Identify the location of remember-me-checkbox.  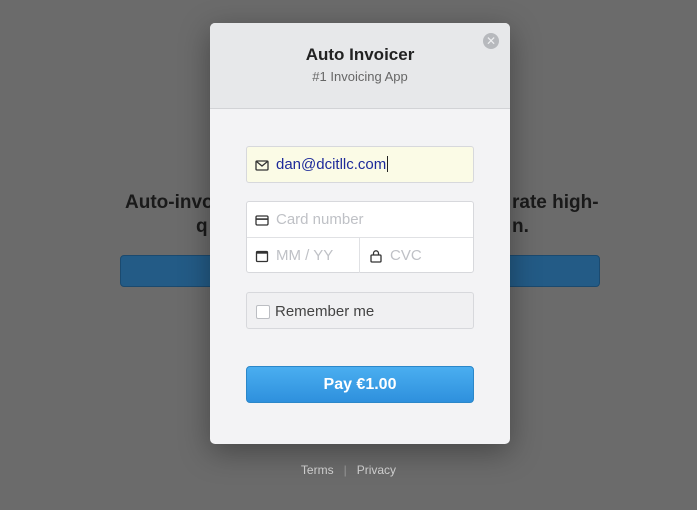
(263, 312).